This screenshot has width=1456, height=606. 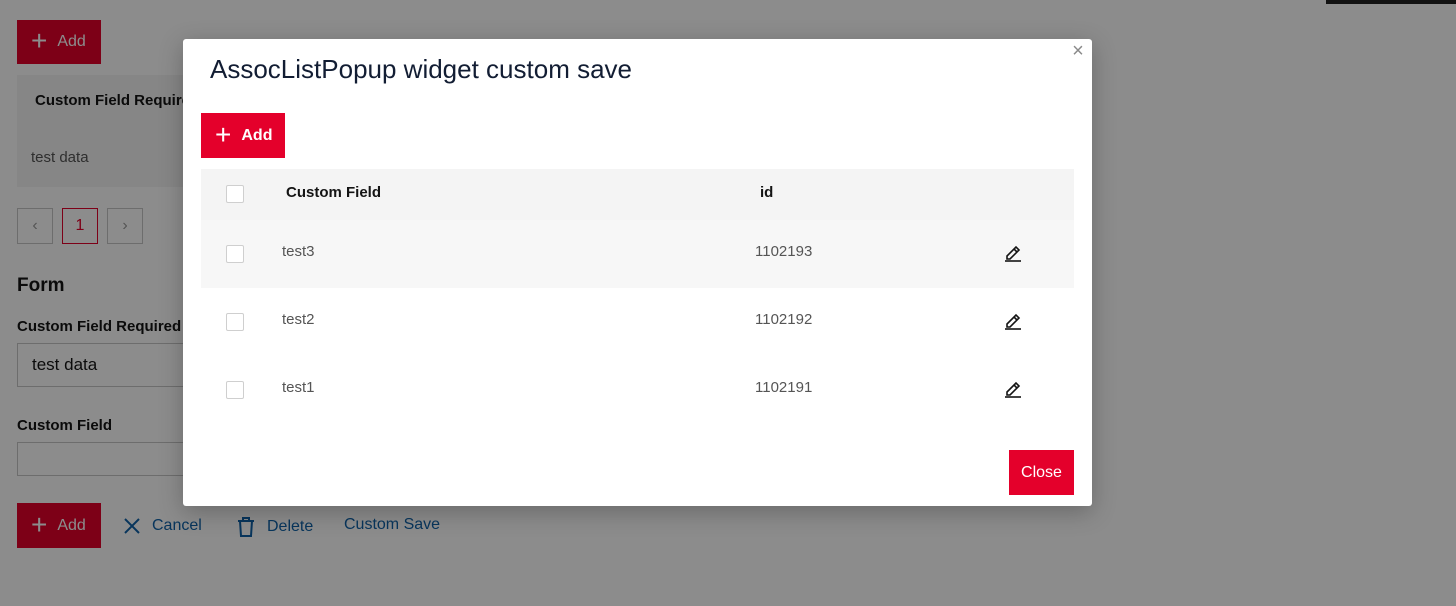 I want to click on cell-custom-field: test3, so click(x=298, y=251).